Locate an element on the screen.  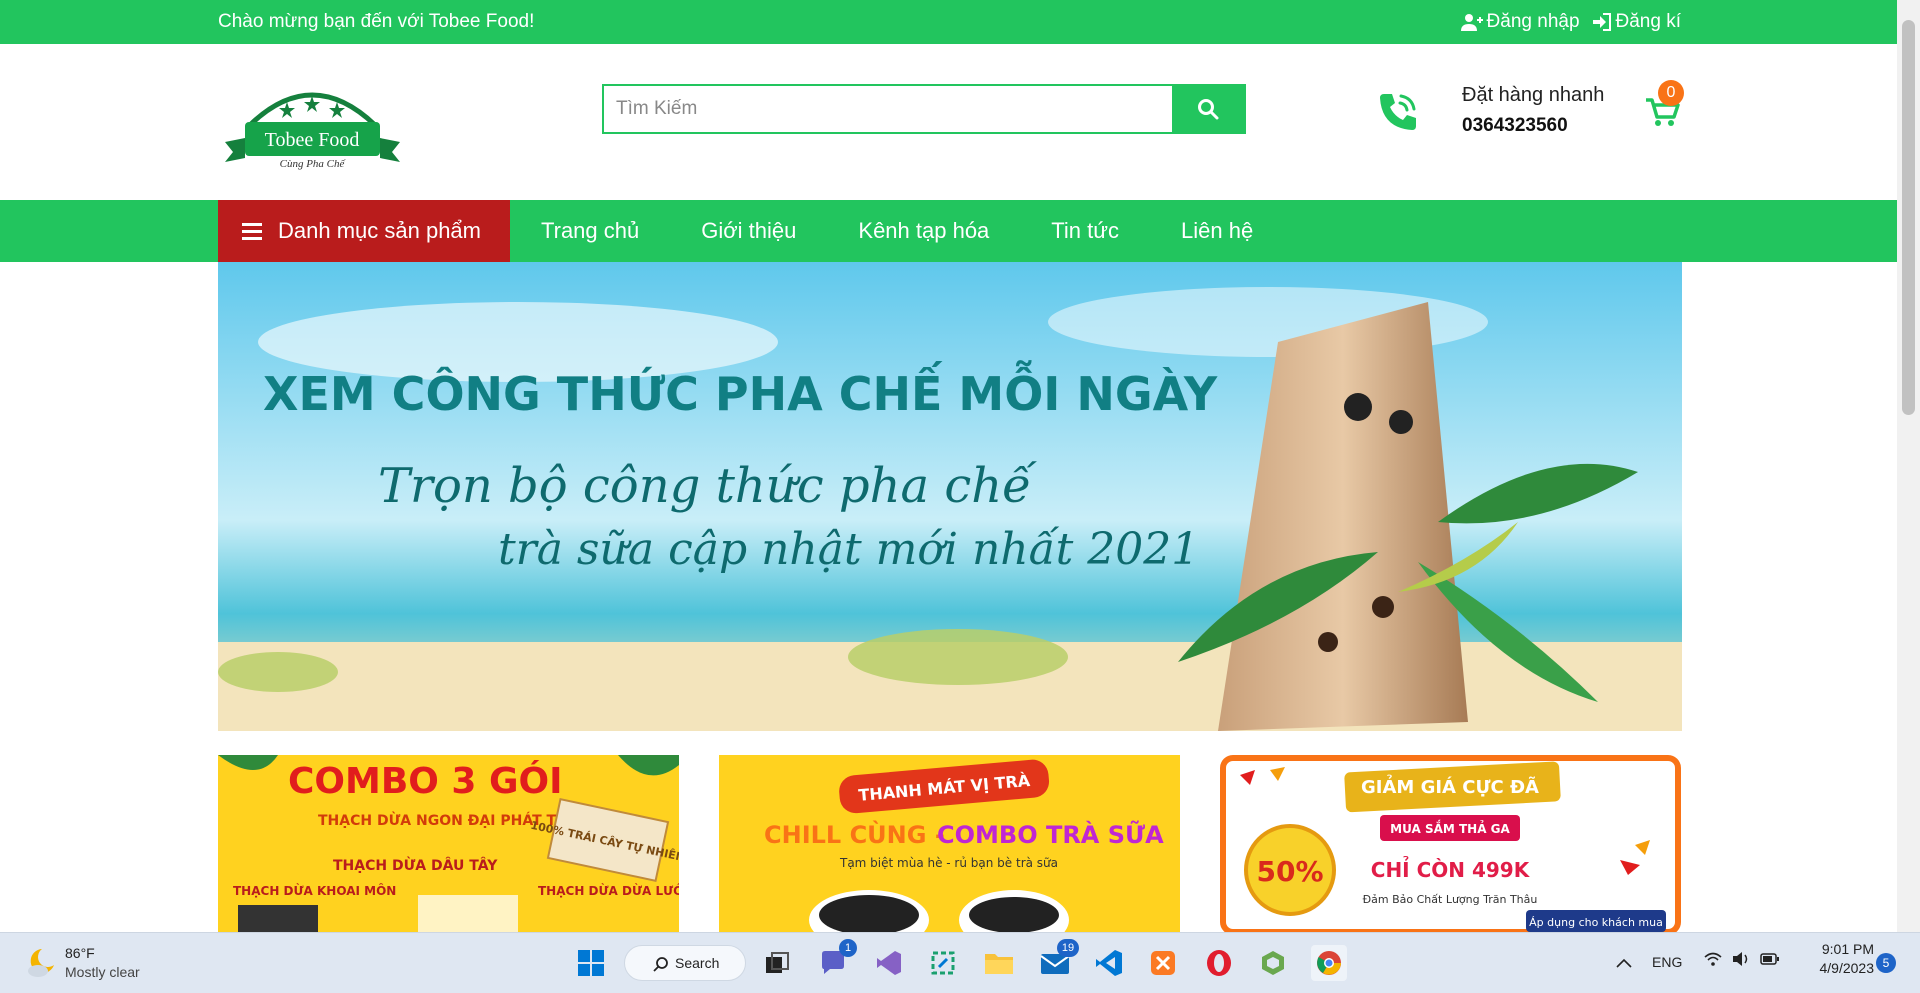
banner-line2: trà sữa cập nhật mới nhất 2021 is located at coordinates (848, 549).